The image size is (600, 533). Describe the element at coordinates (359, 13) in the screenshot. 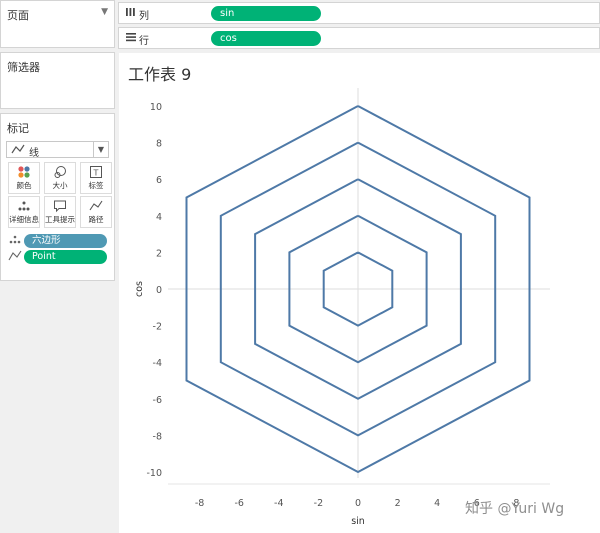

I see `columns-shelf: 列 sin` at that location.